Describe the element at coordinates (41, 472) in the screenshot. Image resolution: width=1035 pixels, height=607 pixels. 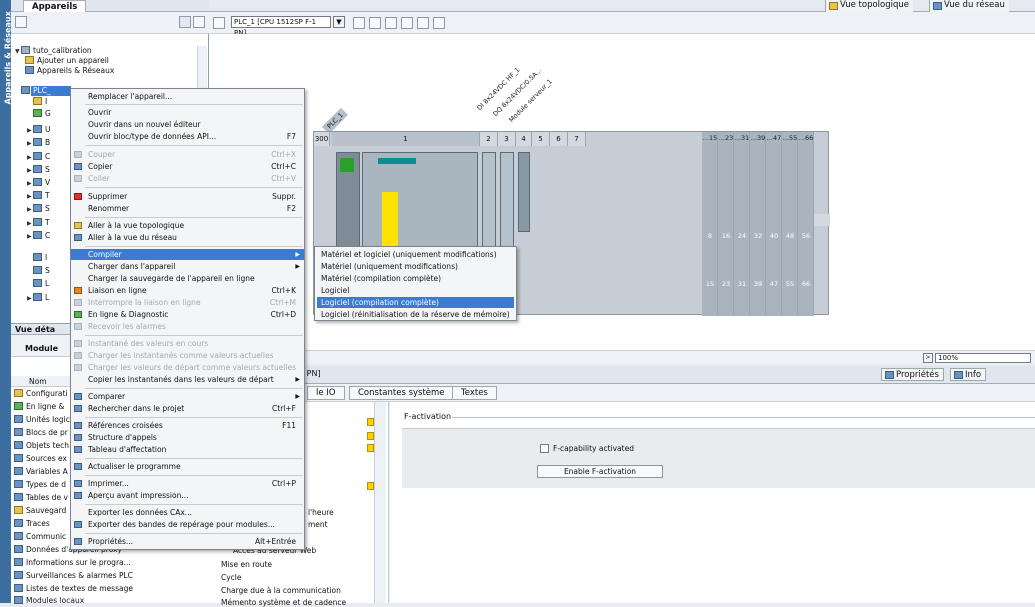
I see `list-item: Variables A` at that location.